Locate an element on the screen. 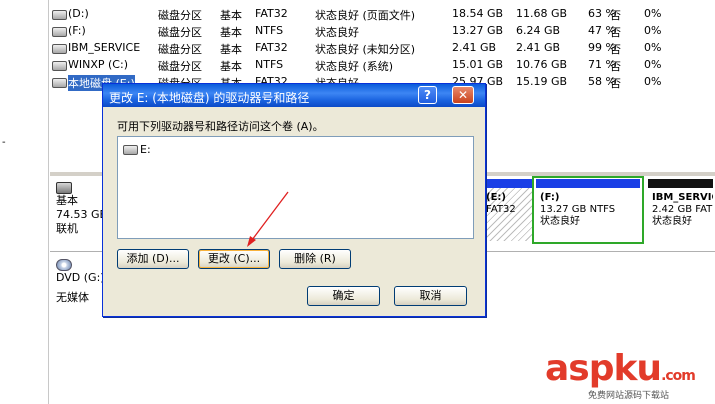  watermark-brand: aspku.com is located at coordinates (620, 368).